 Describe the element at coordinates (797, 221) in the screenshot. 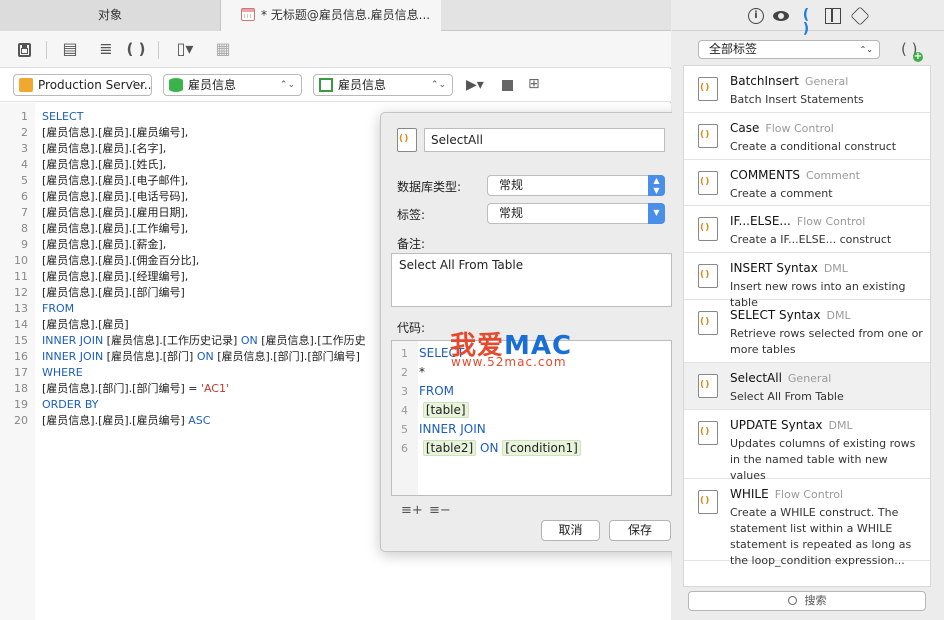

I see `snippet-title-row: IF...ELSE... Flow Control` at that location.